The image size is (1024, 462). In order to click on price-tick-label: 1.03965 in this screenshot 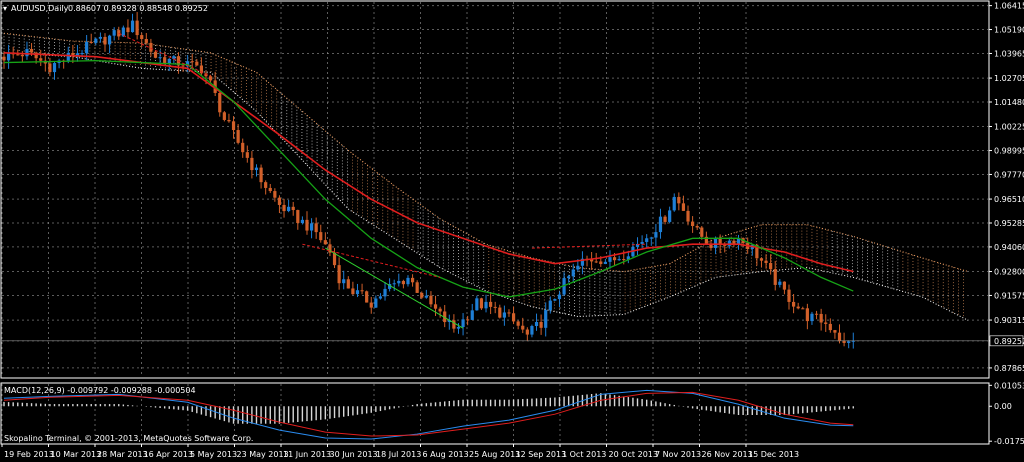, I will do `click(1009, 53)`.